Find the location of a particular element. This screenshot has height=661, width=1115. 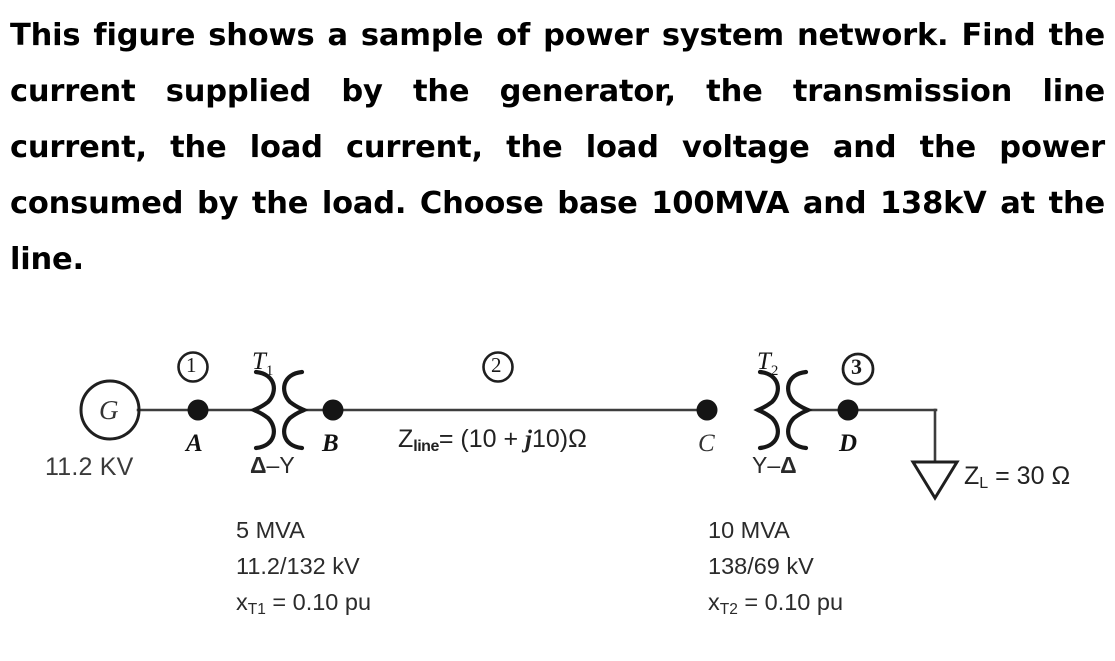

transformer-t1-connection-dash: – is located at coordinates (273, 465).